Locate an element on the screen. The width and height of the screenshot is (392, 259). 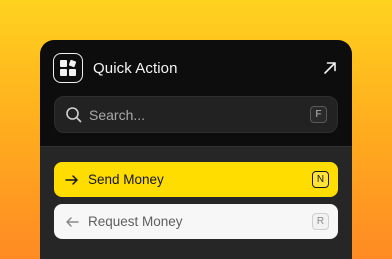
search-input is located at coordinates (189, 114).